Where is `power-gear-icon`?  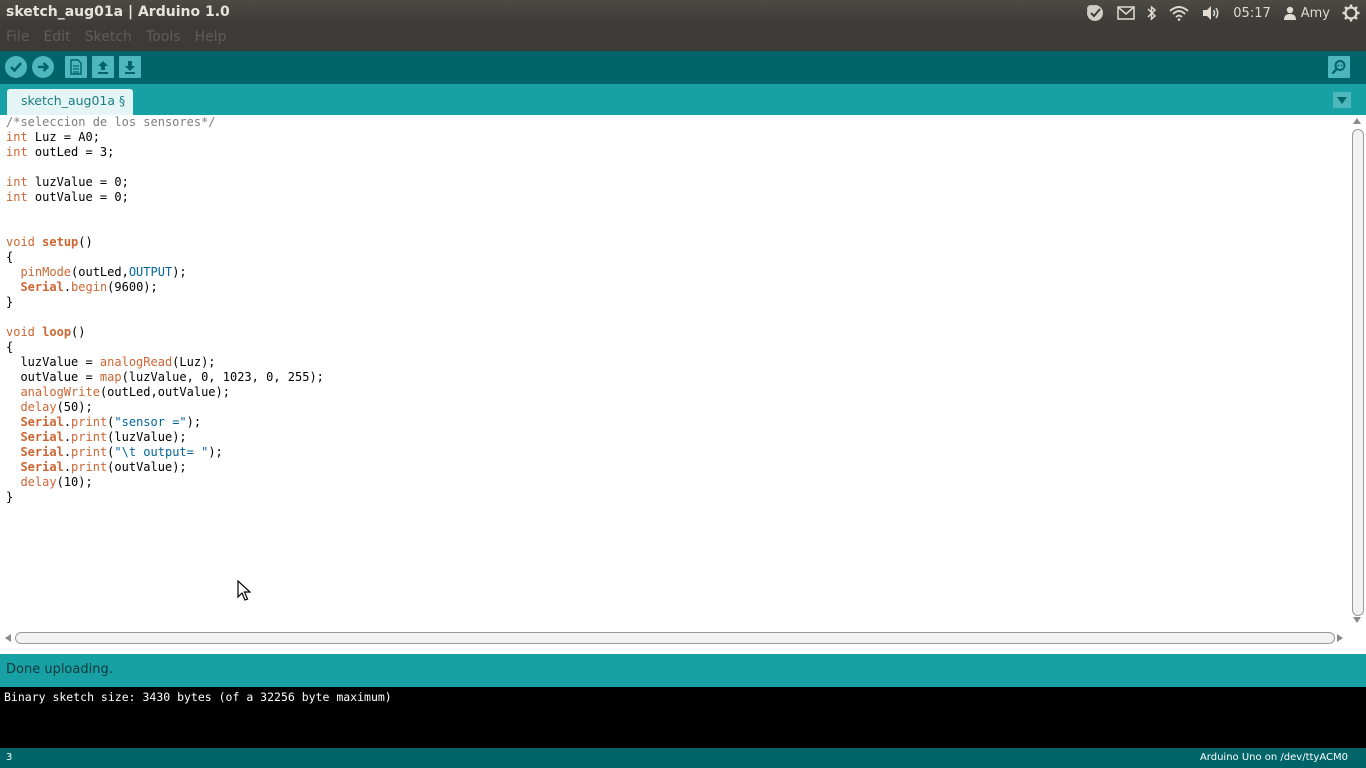
power-gear-icon is located at coordinates (1351, 13).